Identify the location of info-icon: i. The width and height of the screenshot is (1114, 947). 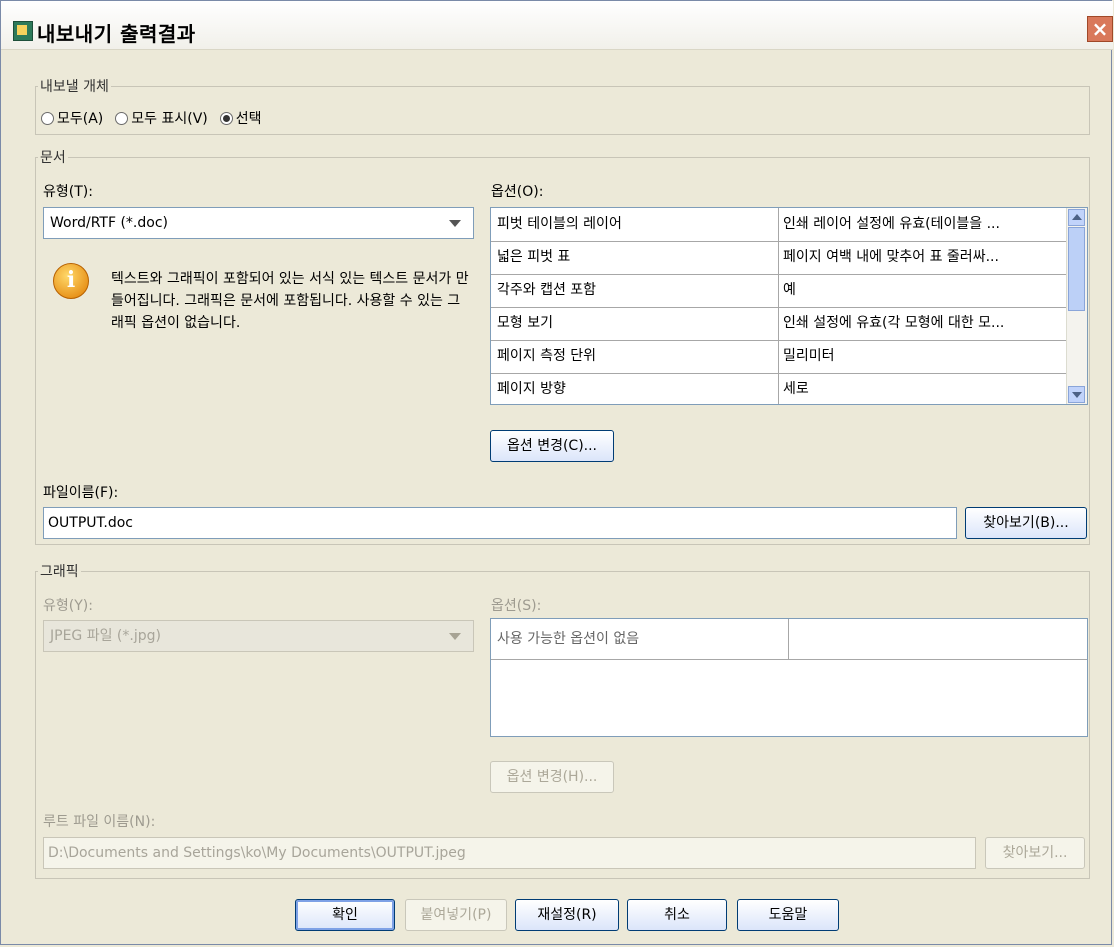
(71, 281).